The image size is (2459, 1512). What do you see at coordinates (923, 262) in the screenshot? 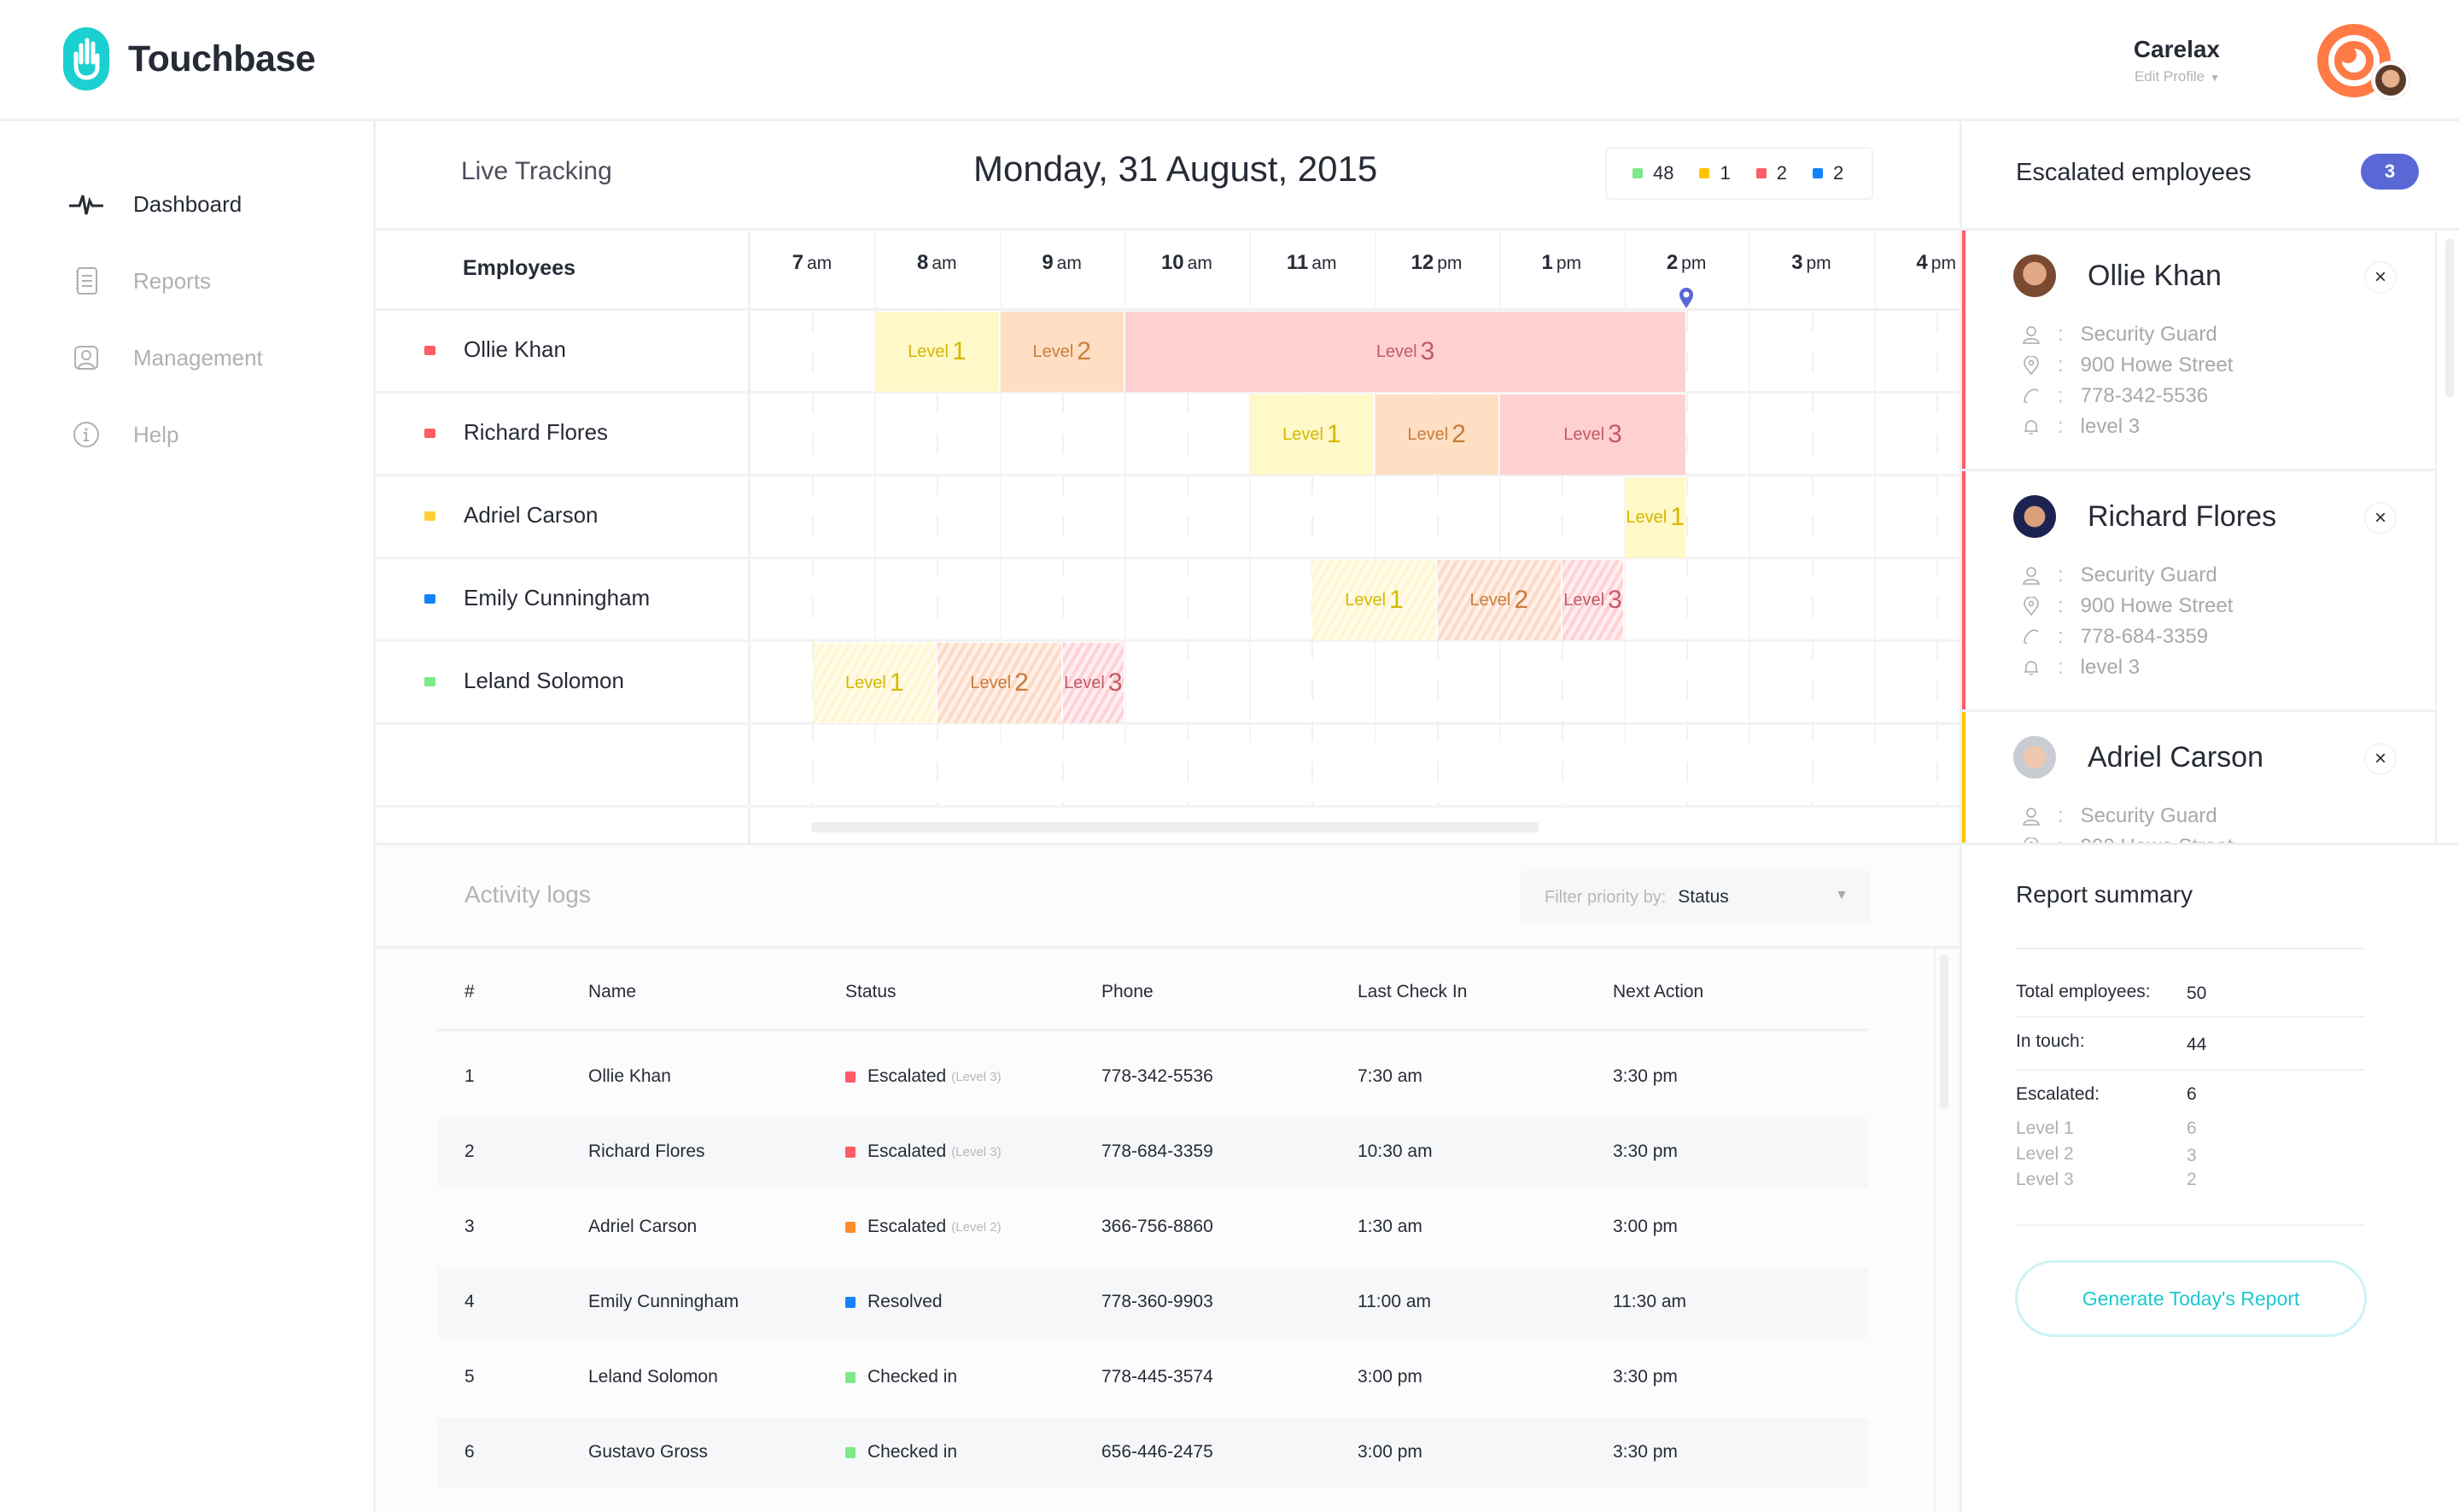
I see `hour-number: 8` at bounding box center [923, 262].